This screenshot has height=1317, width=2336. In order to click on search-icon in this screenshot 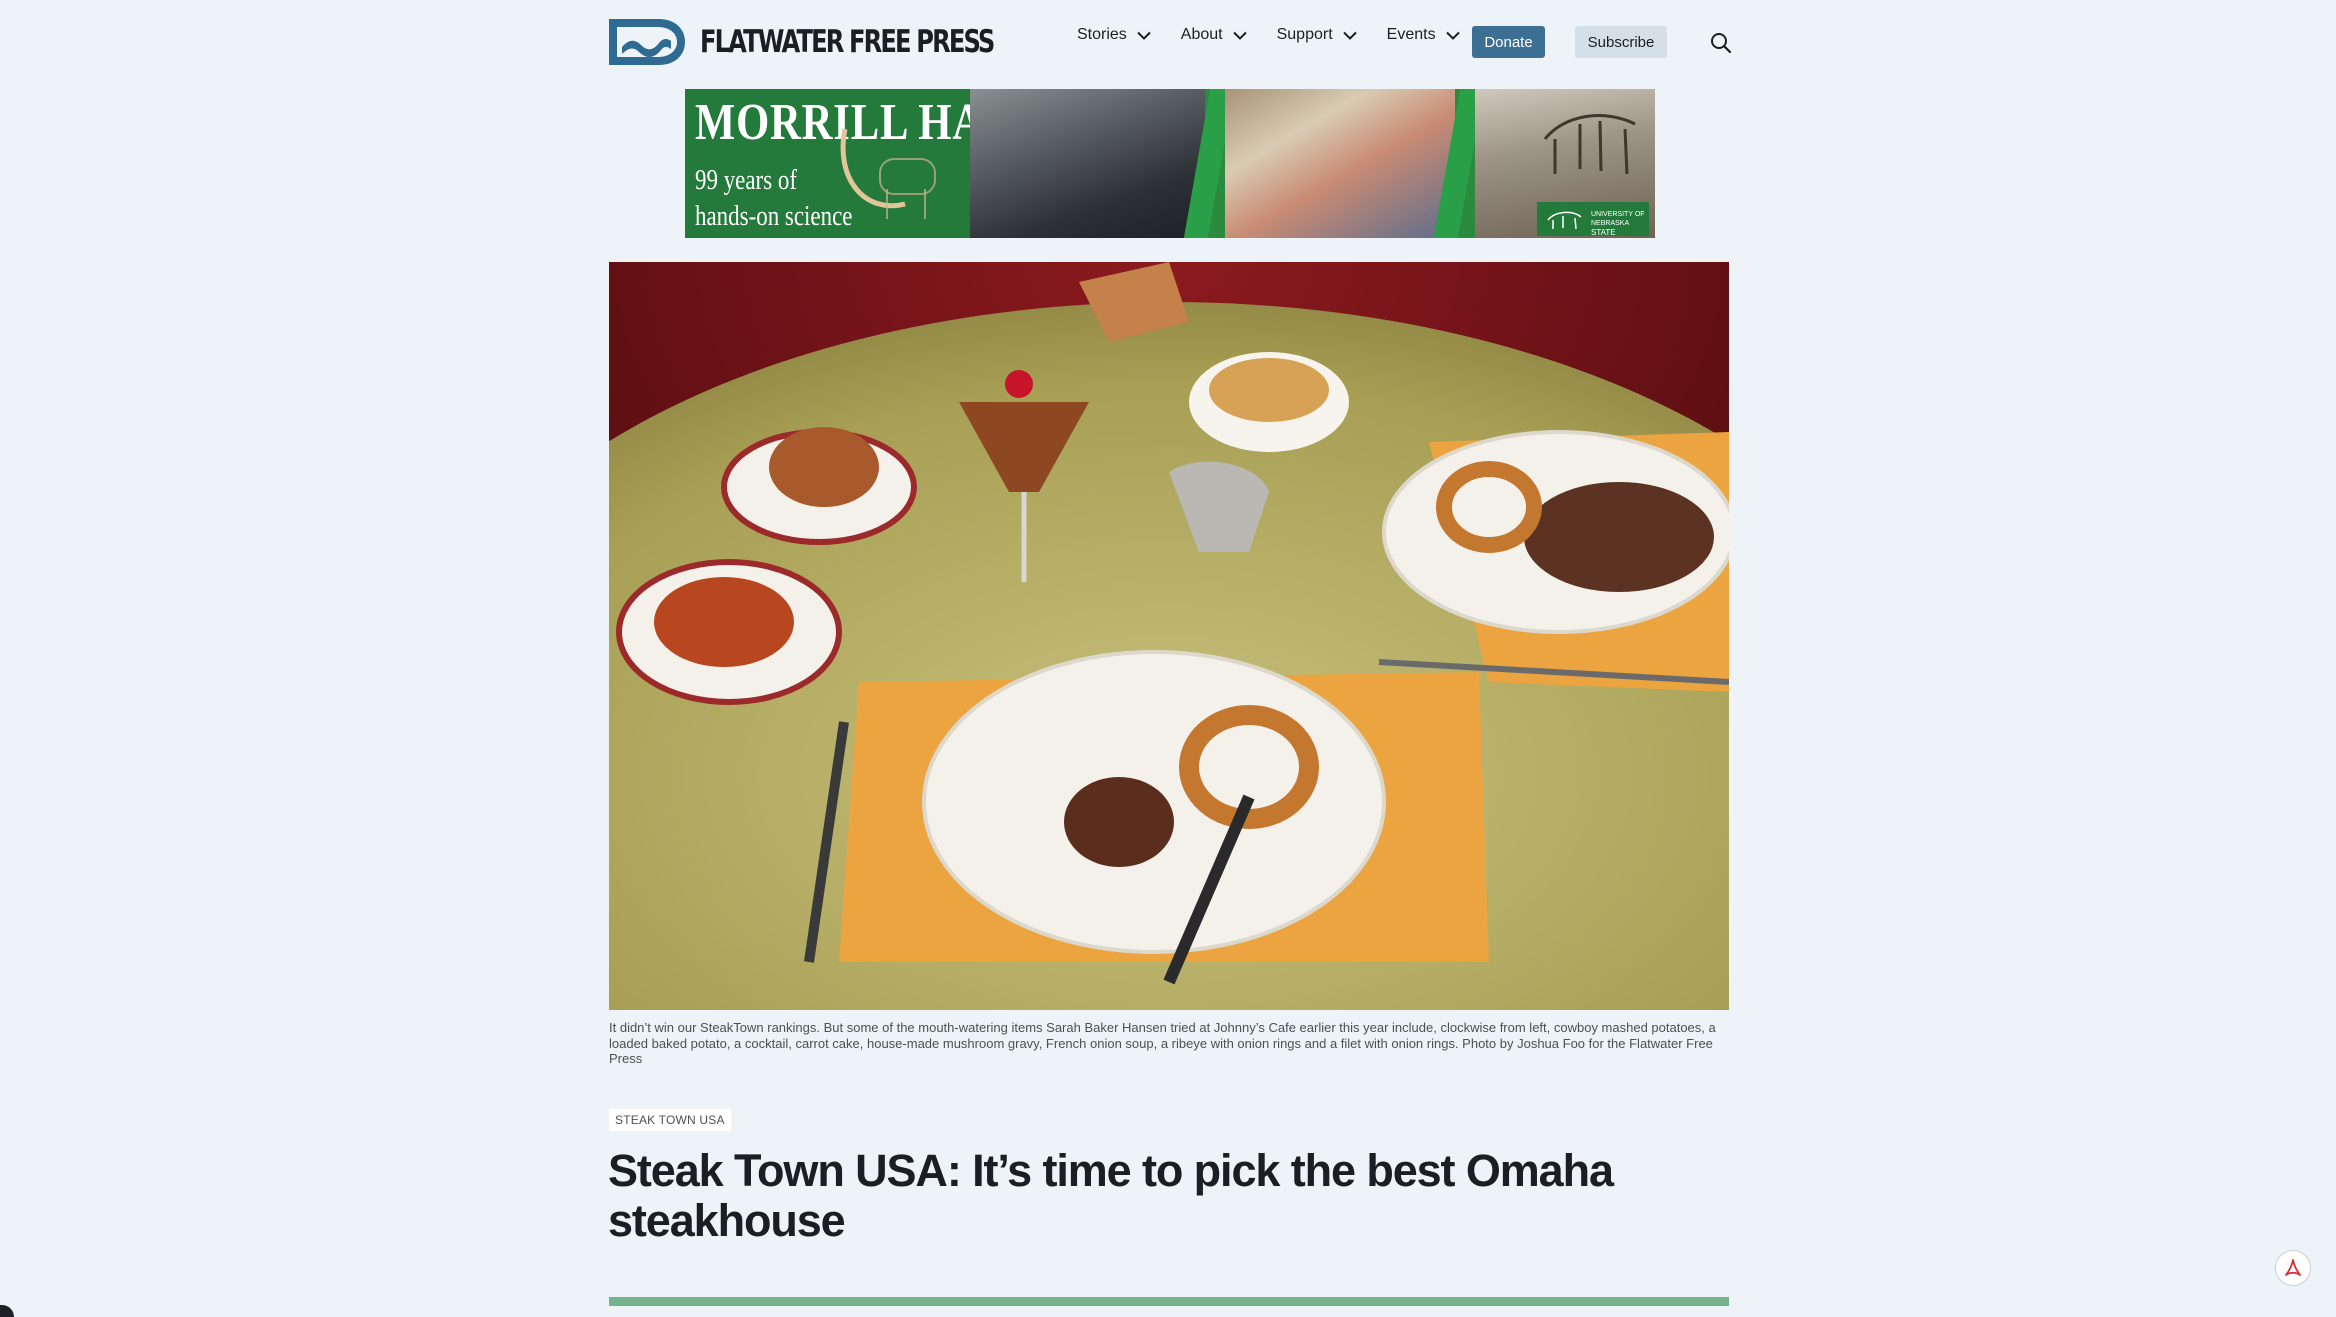, I will do `click(1721, 43)`.